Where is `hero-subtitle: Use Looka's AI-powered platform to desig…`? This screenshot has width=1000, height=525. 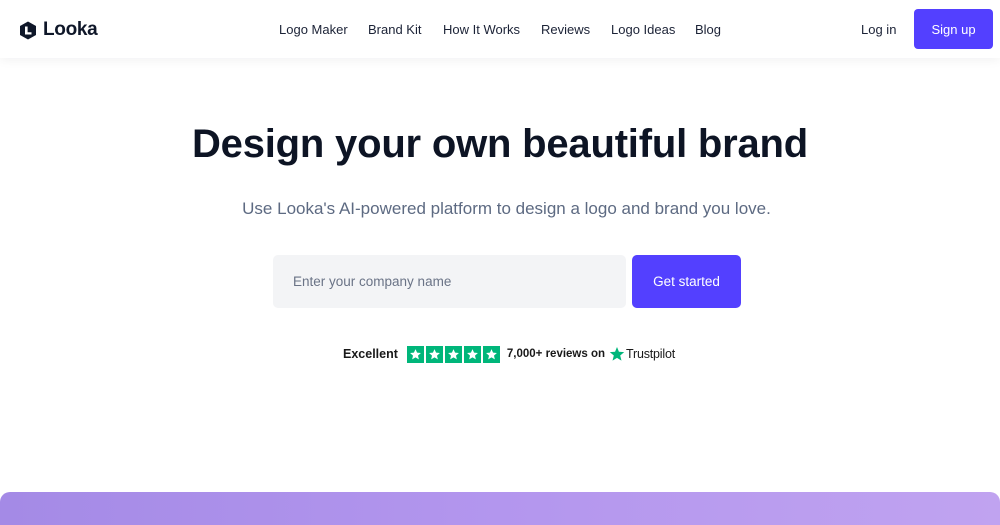
hero-subtitle: Use Looka's AI-powered platform to desig… is located at coordinates (506, 208).